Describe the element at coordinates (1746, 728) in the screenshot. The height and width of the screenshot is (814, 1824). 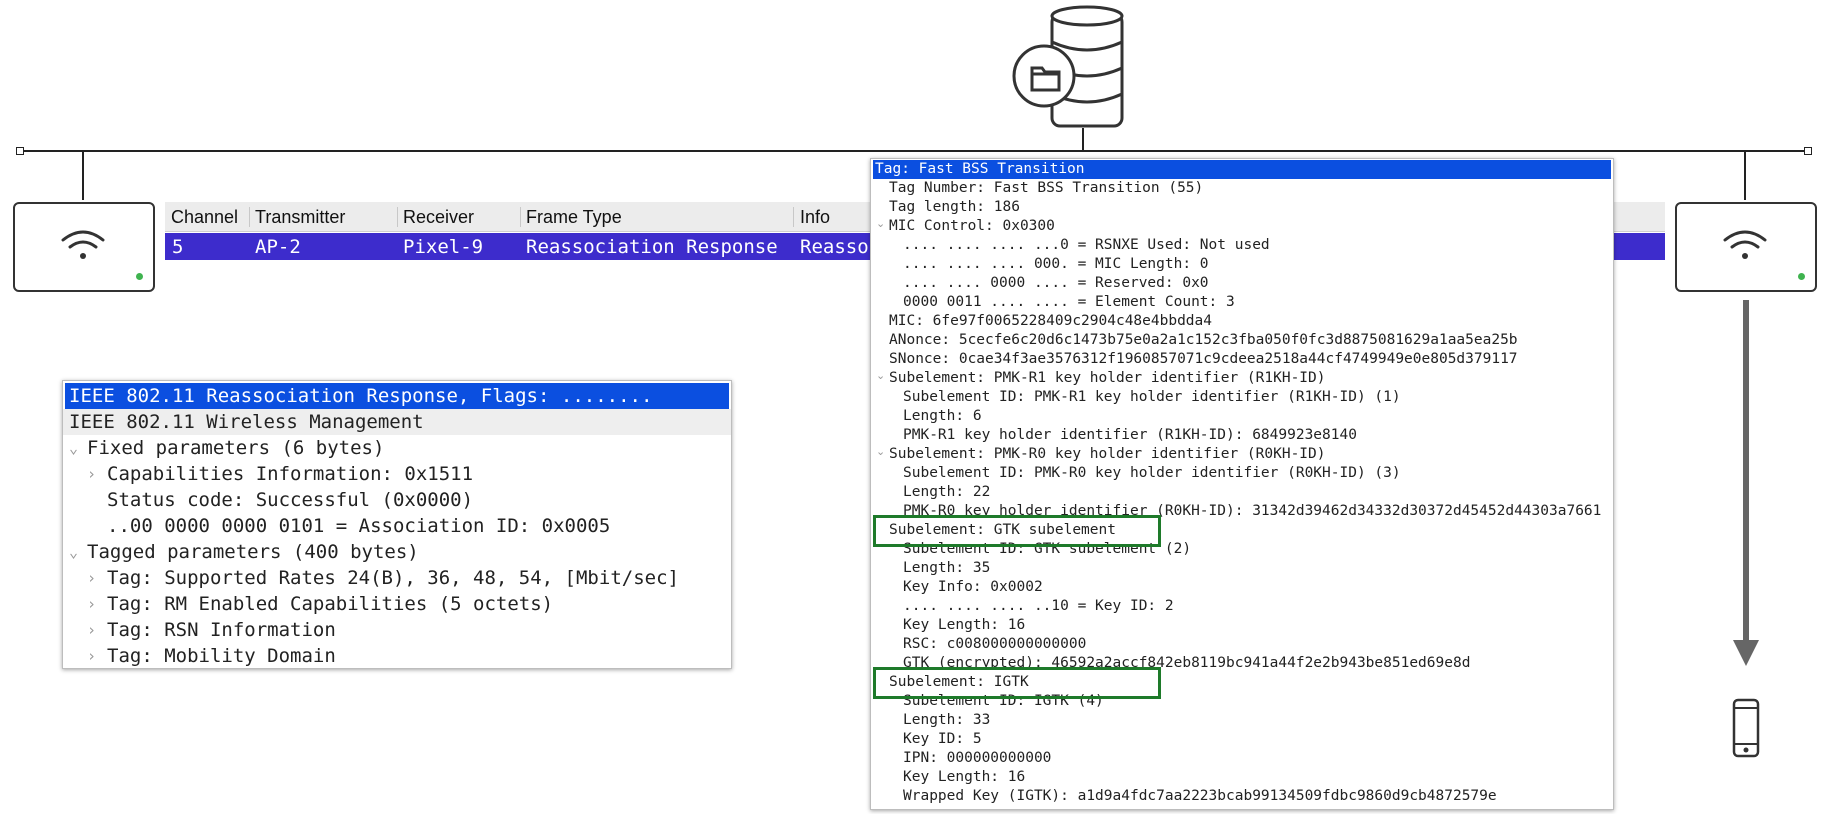
I see `smartphone-icon` at that location.